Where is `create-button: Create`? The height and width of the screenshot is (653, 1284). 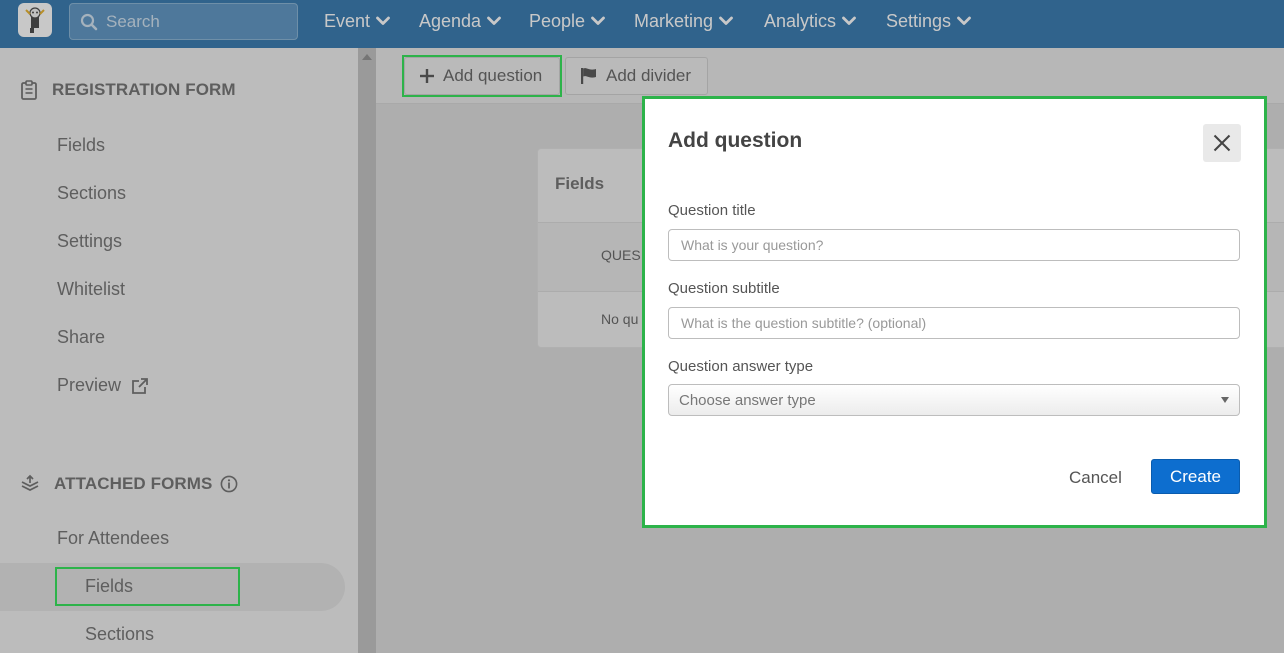
create-button: Create is located at coordinates (1195, 476).